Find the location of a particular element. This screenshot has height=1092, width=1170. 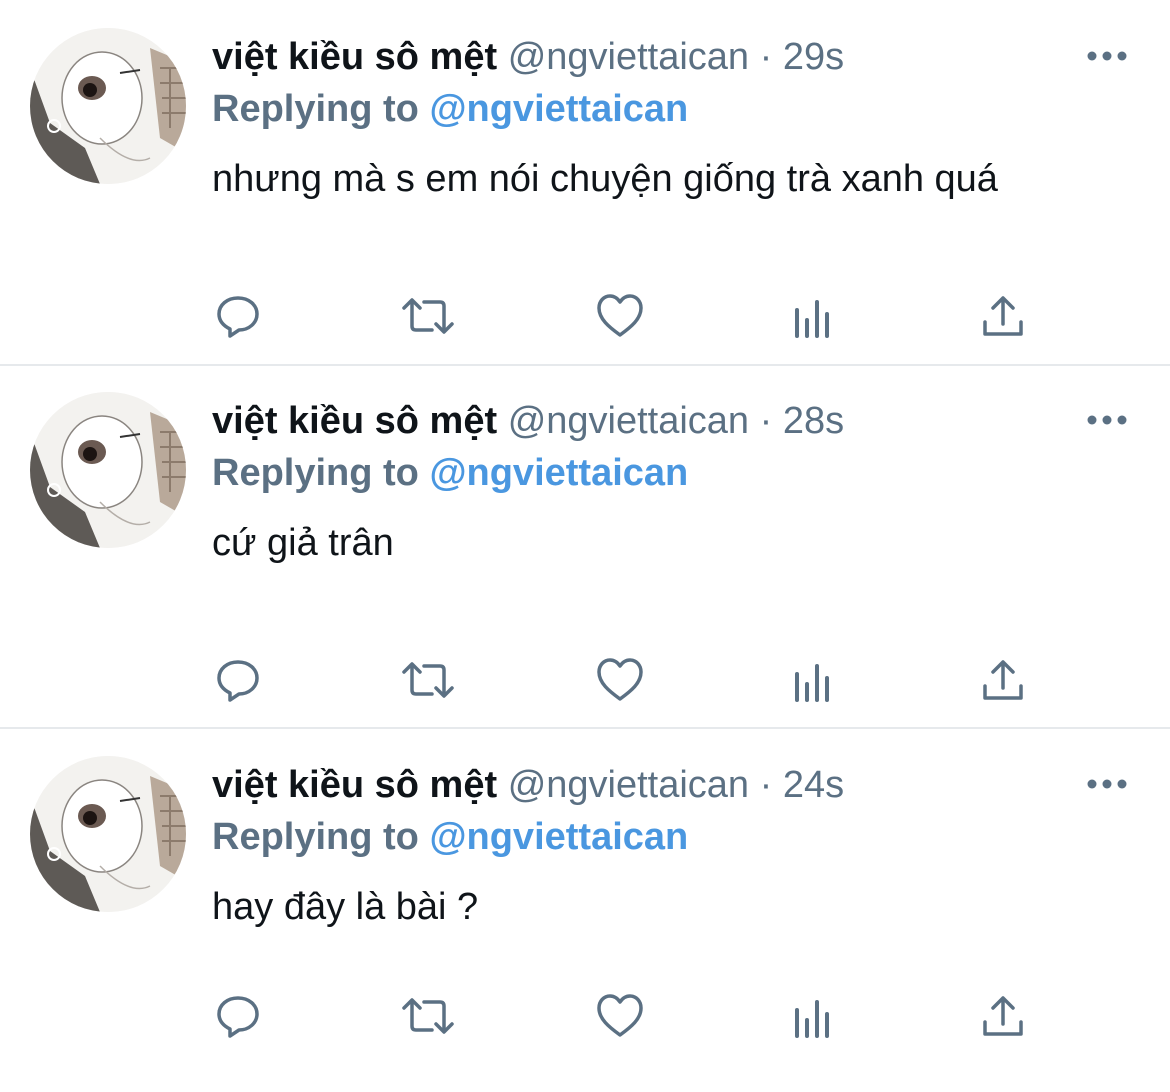

timestamp: 28s is located at coordinates (813, 421).